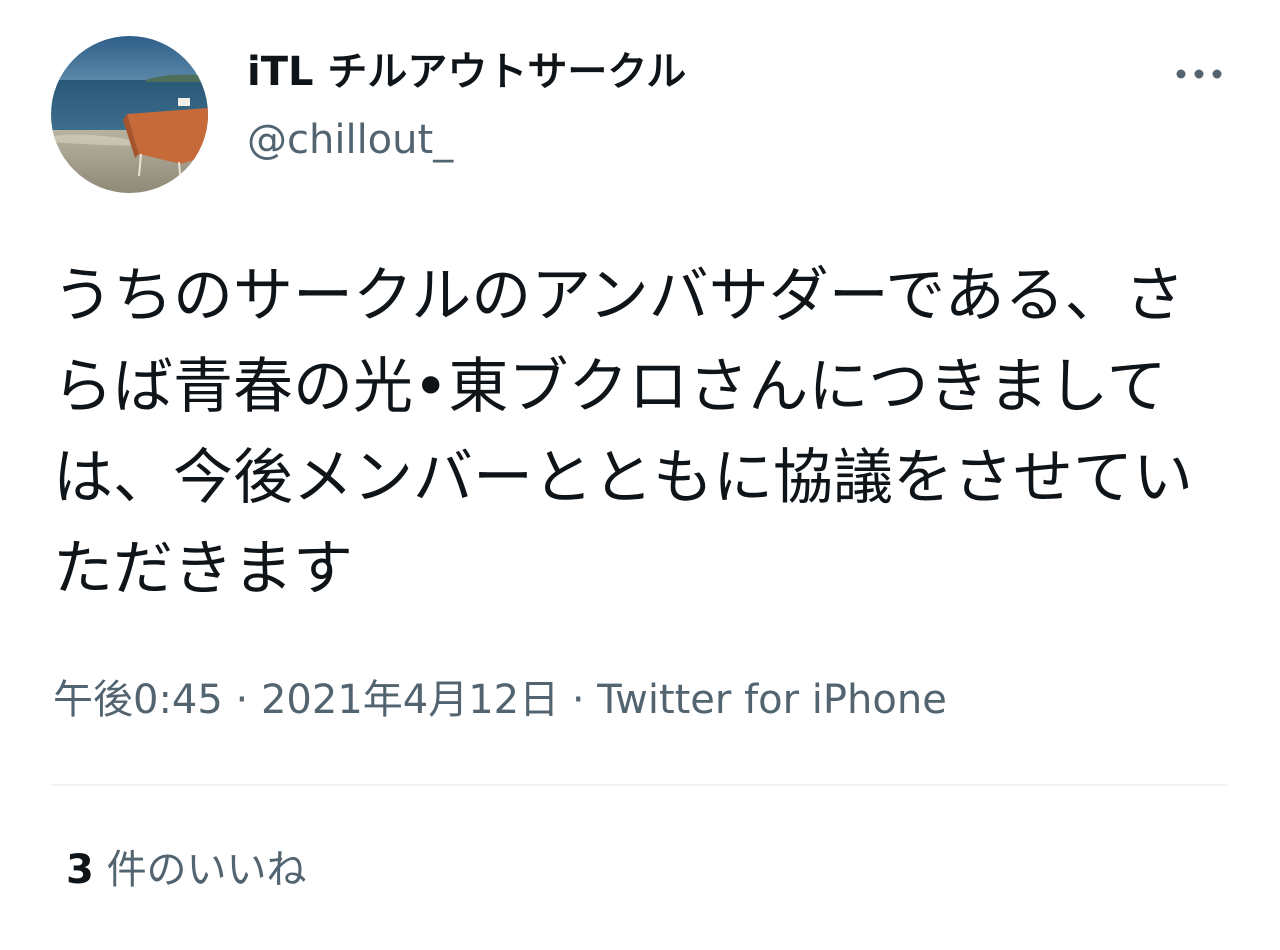 The height and width of the screenshot is (950, 1280). Describe the element at coordinates (466, 72) in the screenshot. I see `display-name: iTL チルアウトサークル` at that location.